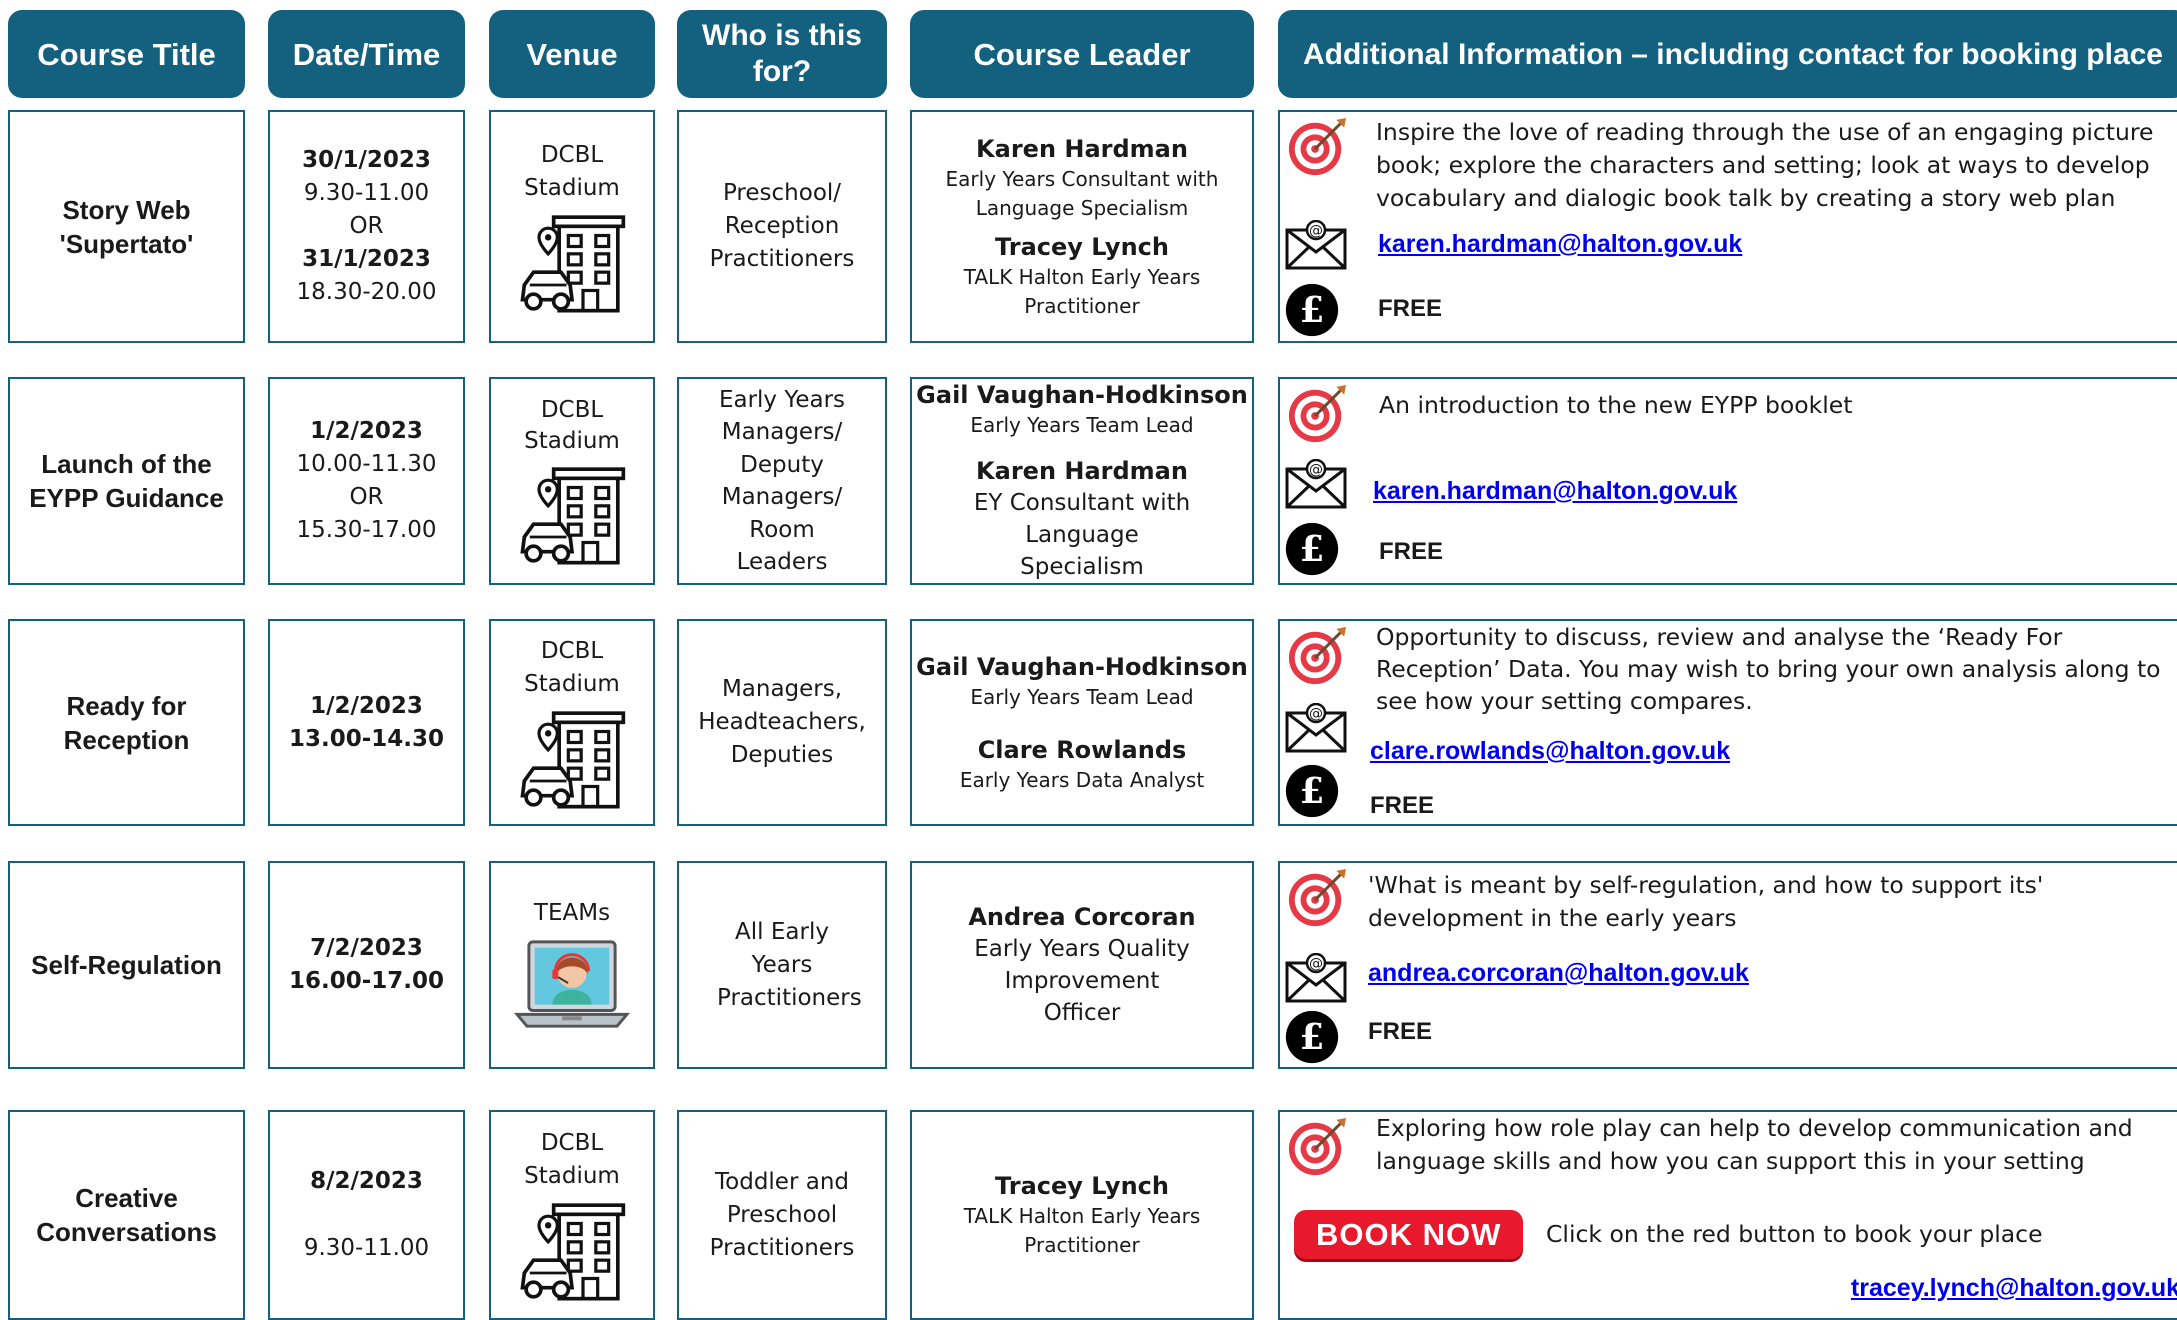 The height and width of the screenshot is (1320, 2177). Describe the element at coordinates (1082, 779) in the screenshot. I see `leader-role: Early Years Data Analyst` at that location.